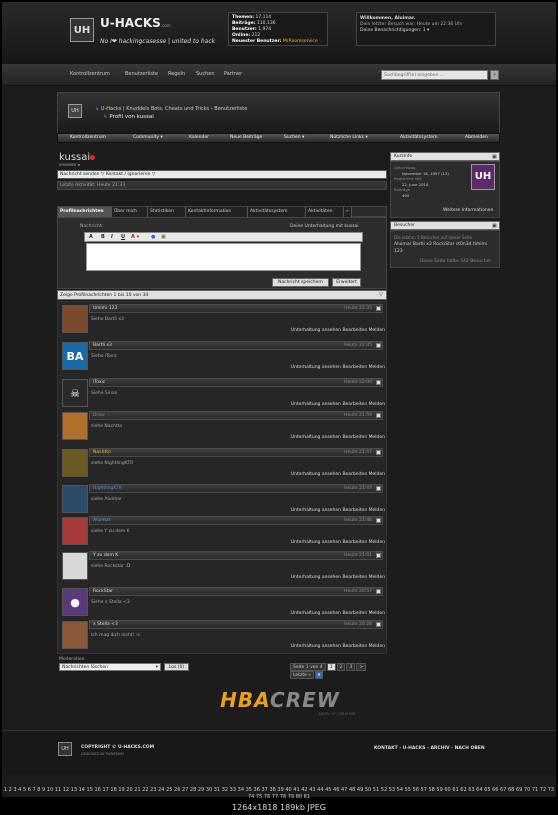  I want to click on mainnav-aktivitaetssystem: Aktivitätssystem, so click(419, 137).